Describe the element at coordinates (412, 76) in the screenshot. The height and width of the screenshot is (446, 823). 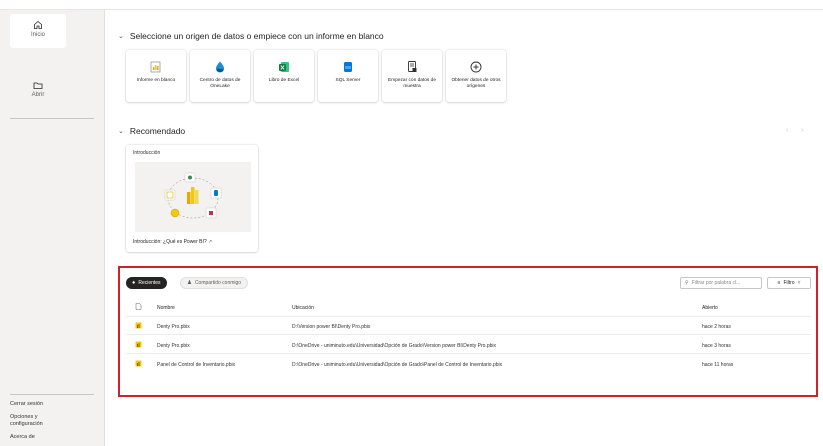
I see `tile-sample-data: Empezar con datos de muestra` at that location.